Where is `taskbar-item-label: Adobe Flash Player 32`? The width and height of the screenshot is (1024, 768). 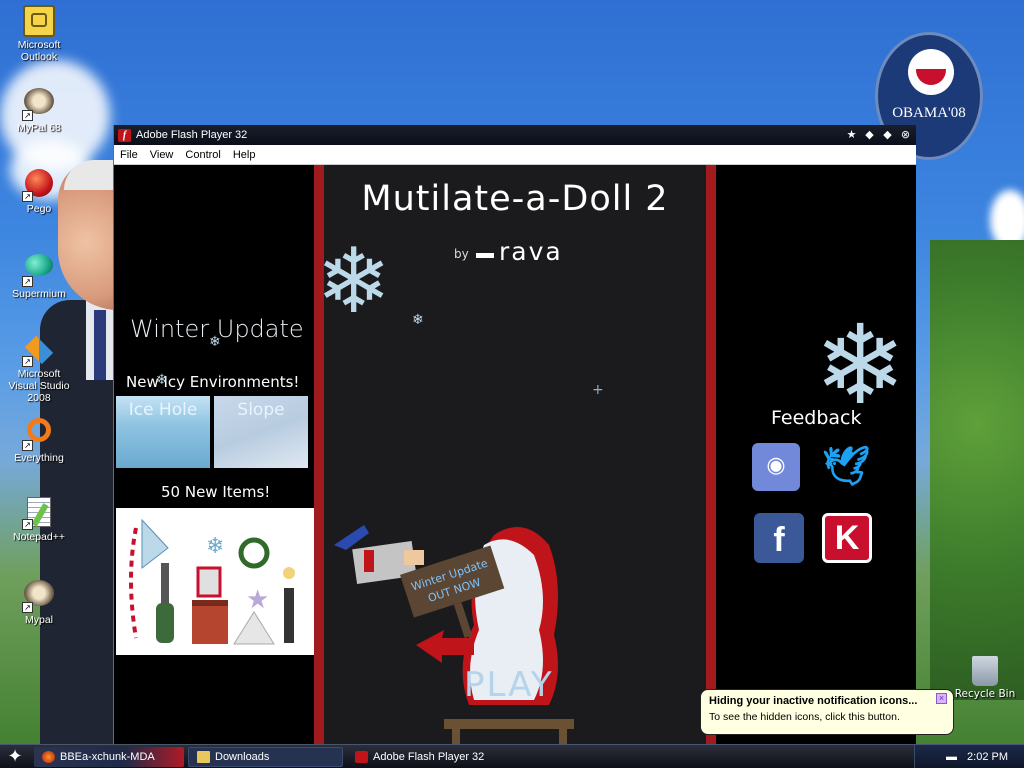 taskbar-item-label: Adobe Flash Player 32 is located at coordinates (429, 756).